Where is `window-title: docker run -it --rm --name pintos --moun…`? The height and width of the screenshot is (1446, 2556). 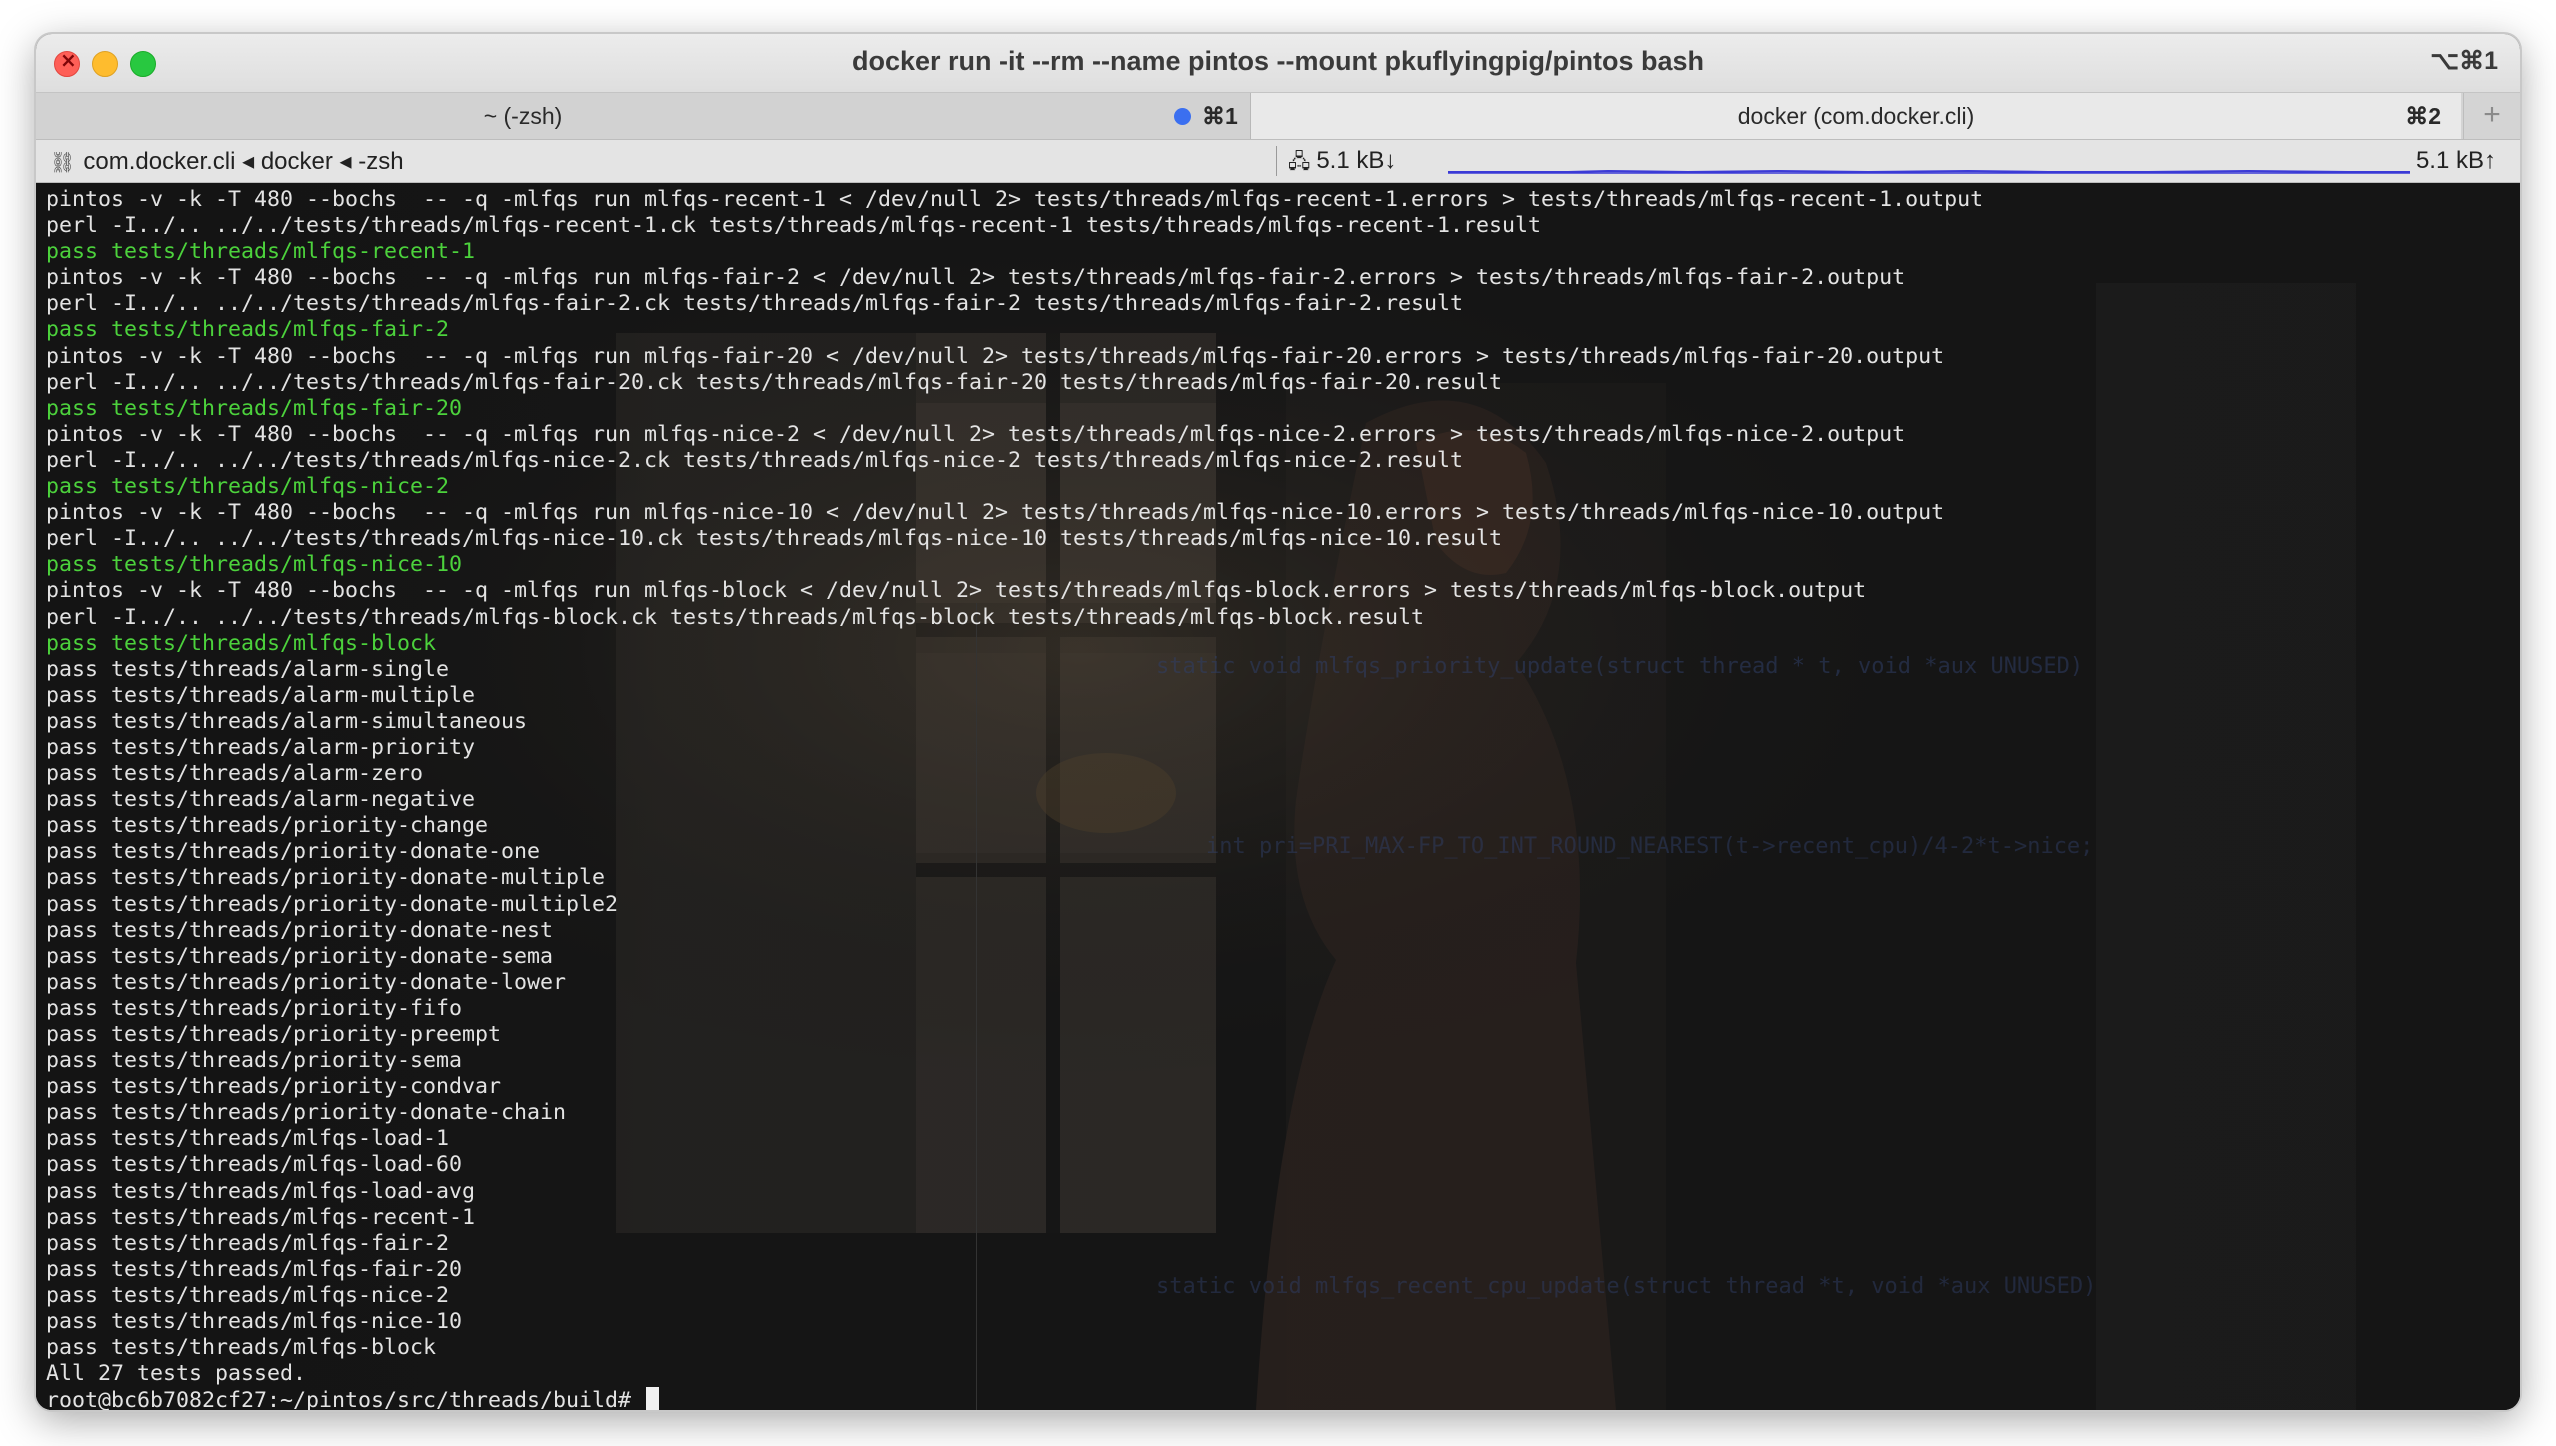 window-title: docker run -it --rm --name pintos --moun… is located at coordinates (1278, 61).